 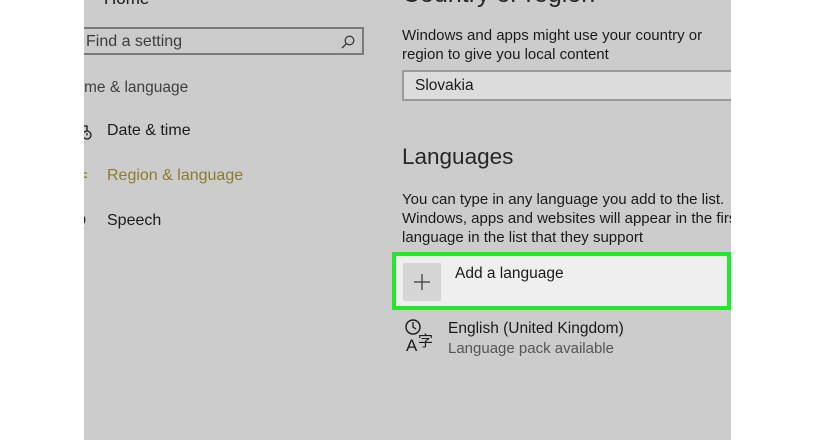 I want to click on language-icon: A 字, so click(x=419, y=337).